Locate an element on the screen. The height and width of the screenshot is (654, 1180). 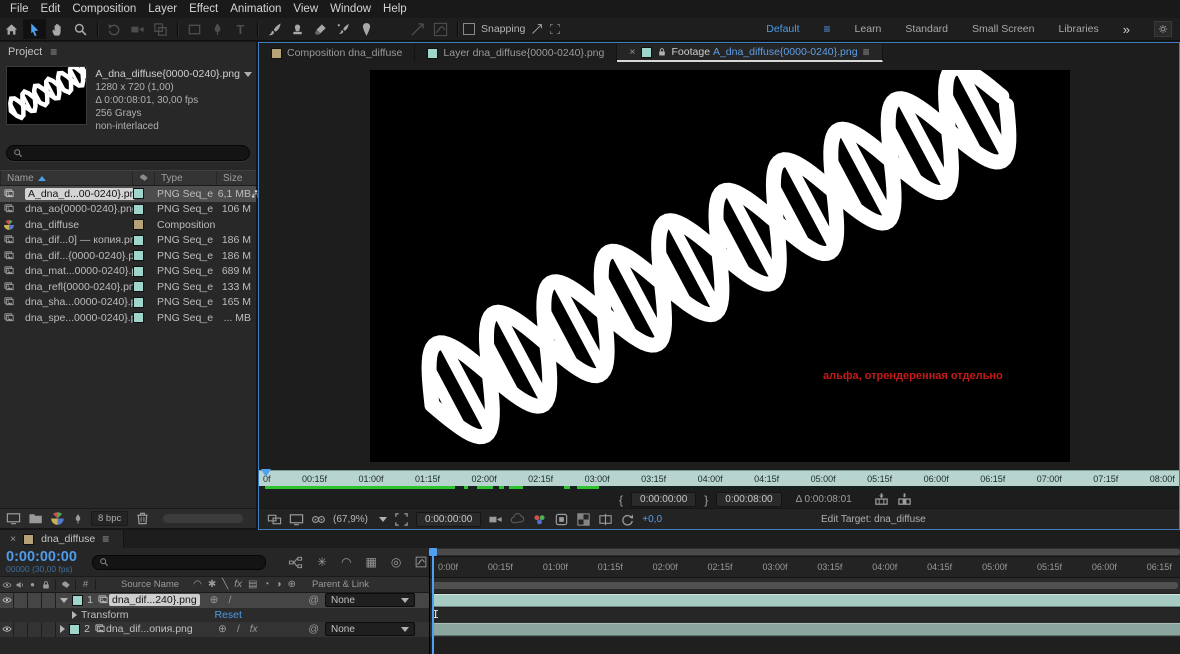
composition-flow-icon is located at coordinates (295, 562).